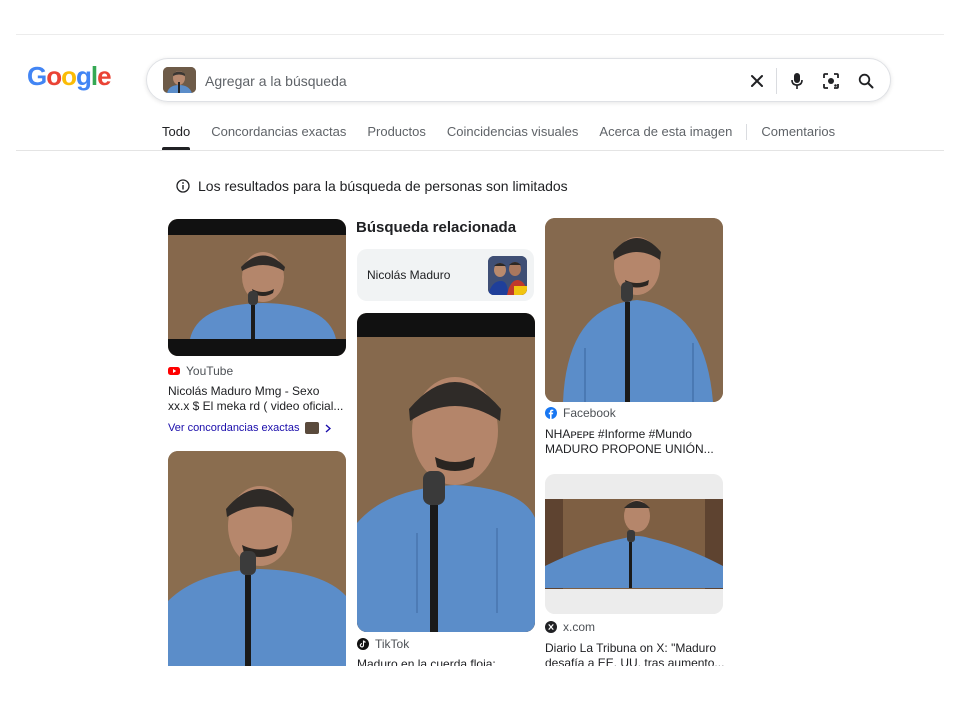  I want to click on tab-concordancias-exactas: Concordancias exactas, so click(278, 132).